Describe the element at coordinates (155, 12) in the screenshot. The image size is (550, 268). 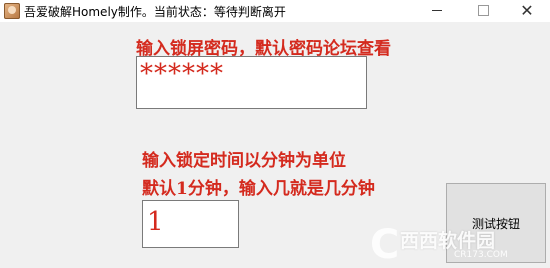
I see `window-title: 吾爱破解Homely制作。当前状态：等待判断离开` at that location.